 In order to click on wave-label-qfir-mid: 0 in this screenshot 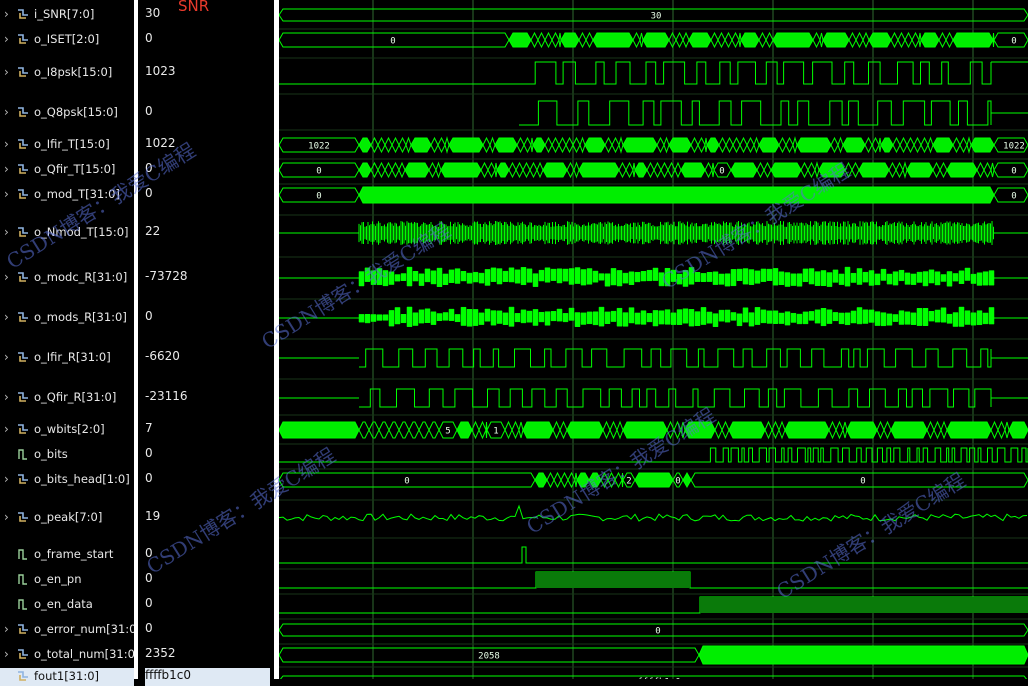, I will do `click(721, 172)`.